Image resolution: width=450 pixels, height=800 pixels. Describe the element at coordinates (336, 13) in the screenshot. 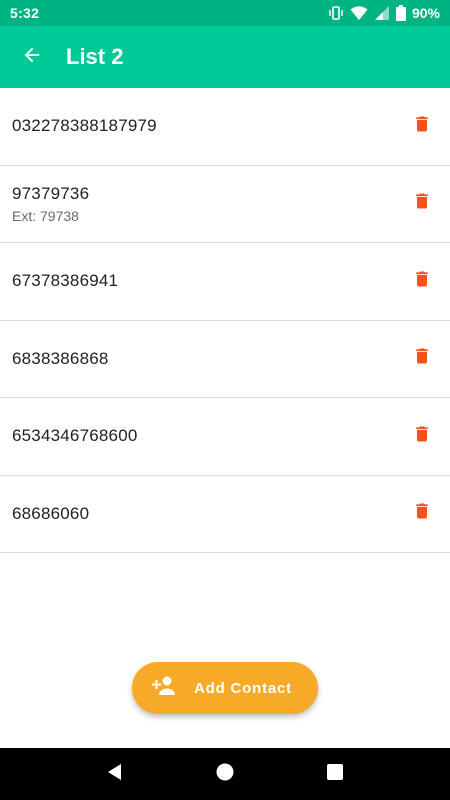

I see `vibrate-icon` at that location.